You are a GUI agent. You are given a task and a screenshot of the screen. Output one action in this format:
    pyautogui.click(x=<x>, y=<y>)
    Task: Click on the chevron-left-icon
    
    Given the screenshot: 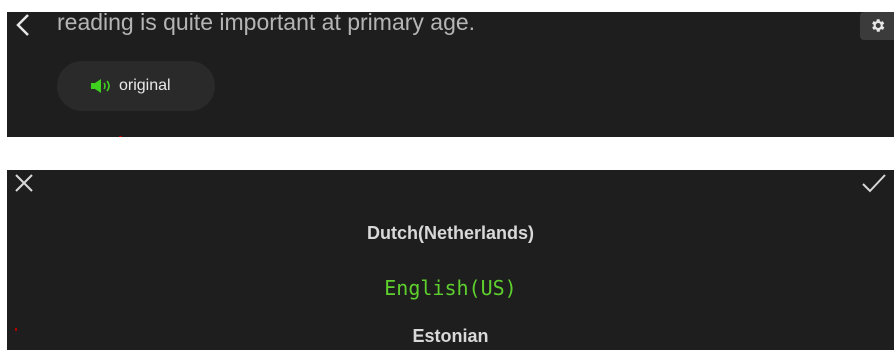 What is the action you would take?
    pyautogui.click(x=22, y=25)
    